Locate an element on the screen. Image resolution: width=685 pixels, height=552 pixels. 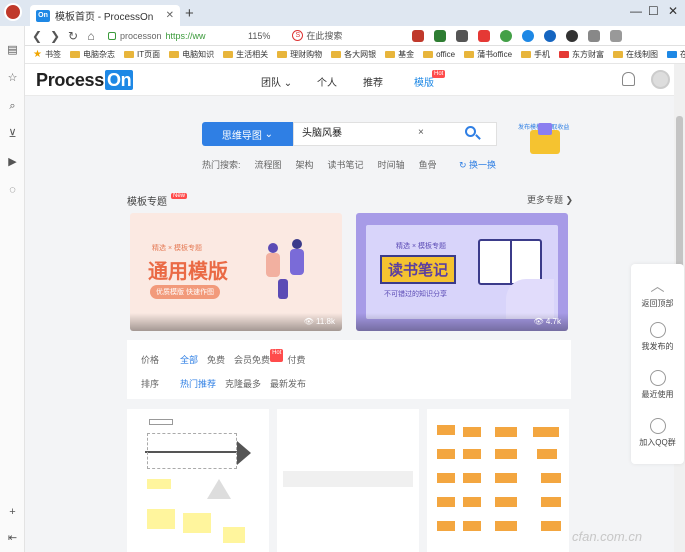
search-placeholder: 在此搜索 is located at coordinates (324, 36).